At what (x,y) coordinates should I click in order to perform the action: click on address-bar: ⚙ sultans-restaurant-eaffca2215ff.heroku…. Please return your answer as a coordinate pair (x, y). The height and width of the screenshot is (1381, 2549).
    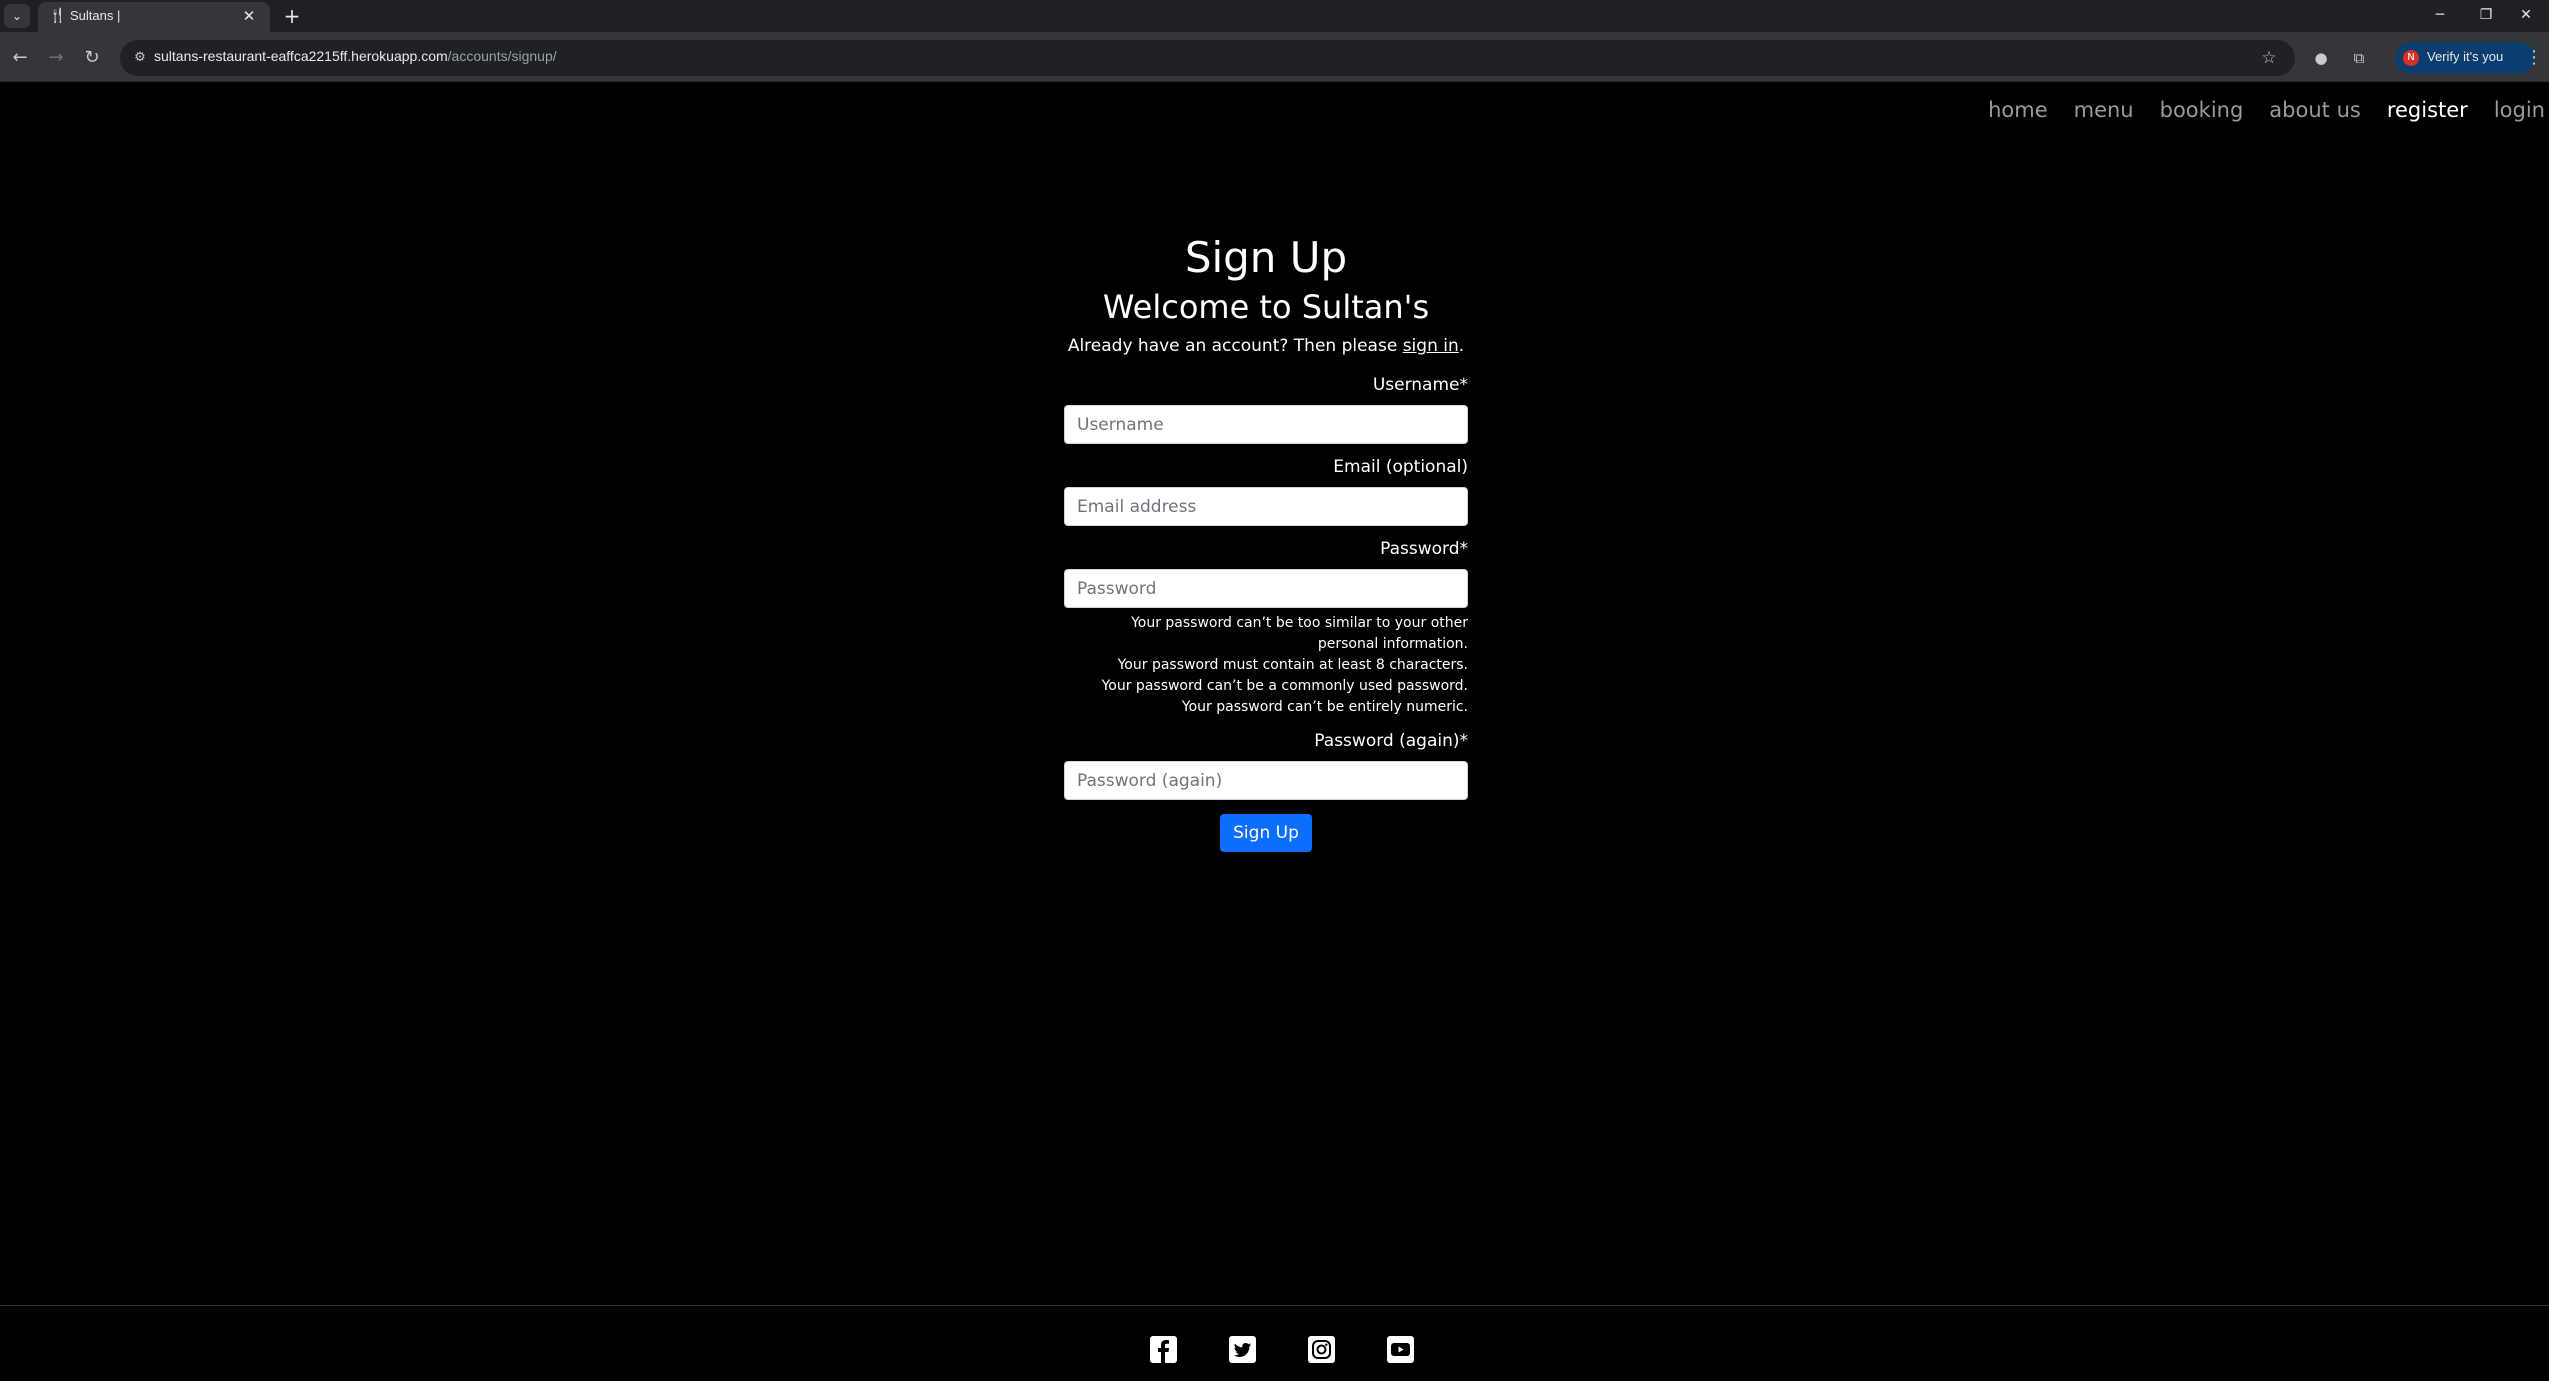
    Looking at the image, I should click on (1207, 58).